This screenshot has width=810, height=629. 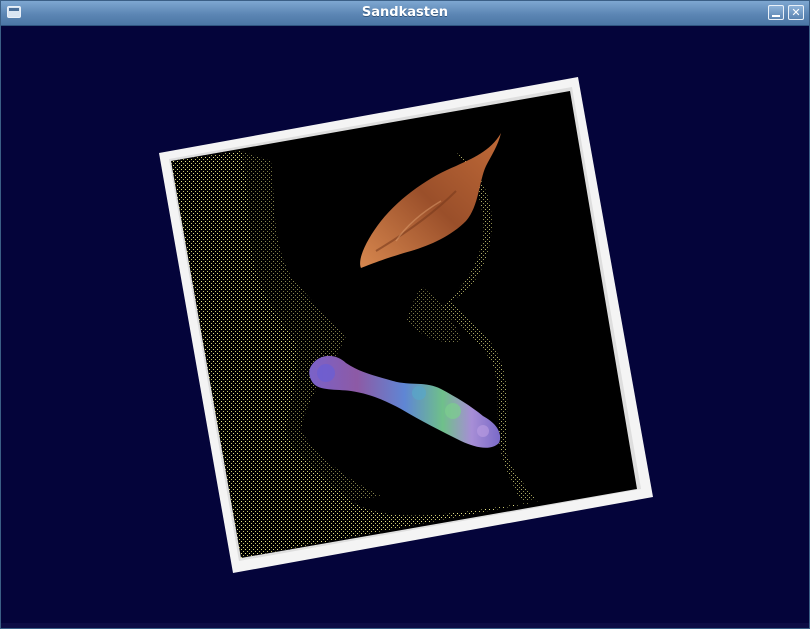 I want to click on window-bottom-border, so click(x=405, y=625).